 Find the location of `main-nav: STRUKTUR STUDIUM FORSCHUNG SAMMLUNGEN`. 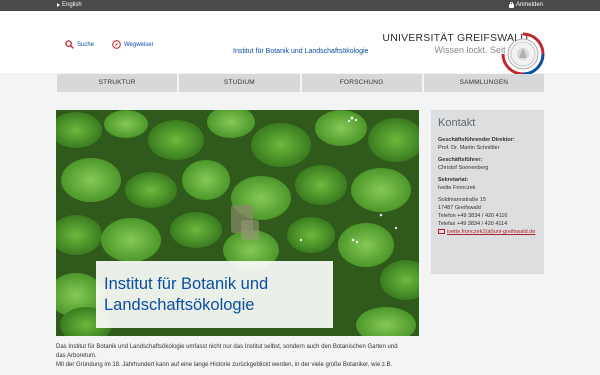

main-nav: STRUKTUR STUDIUM FORSCHUNG SAMMLUNGEN is located at coordinates (300, 83).